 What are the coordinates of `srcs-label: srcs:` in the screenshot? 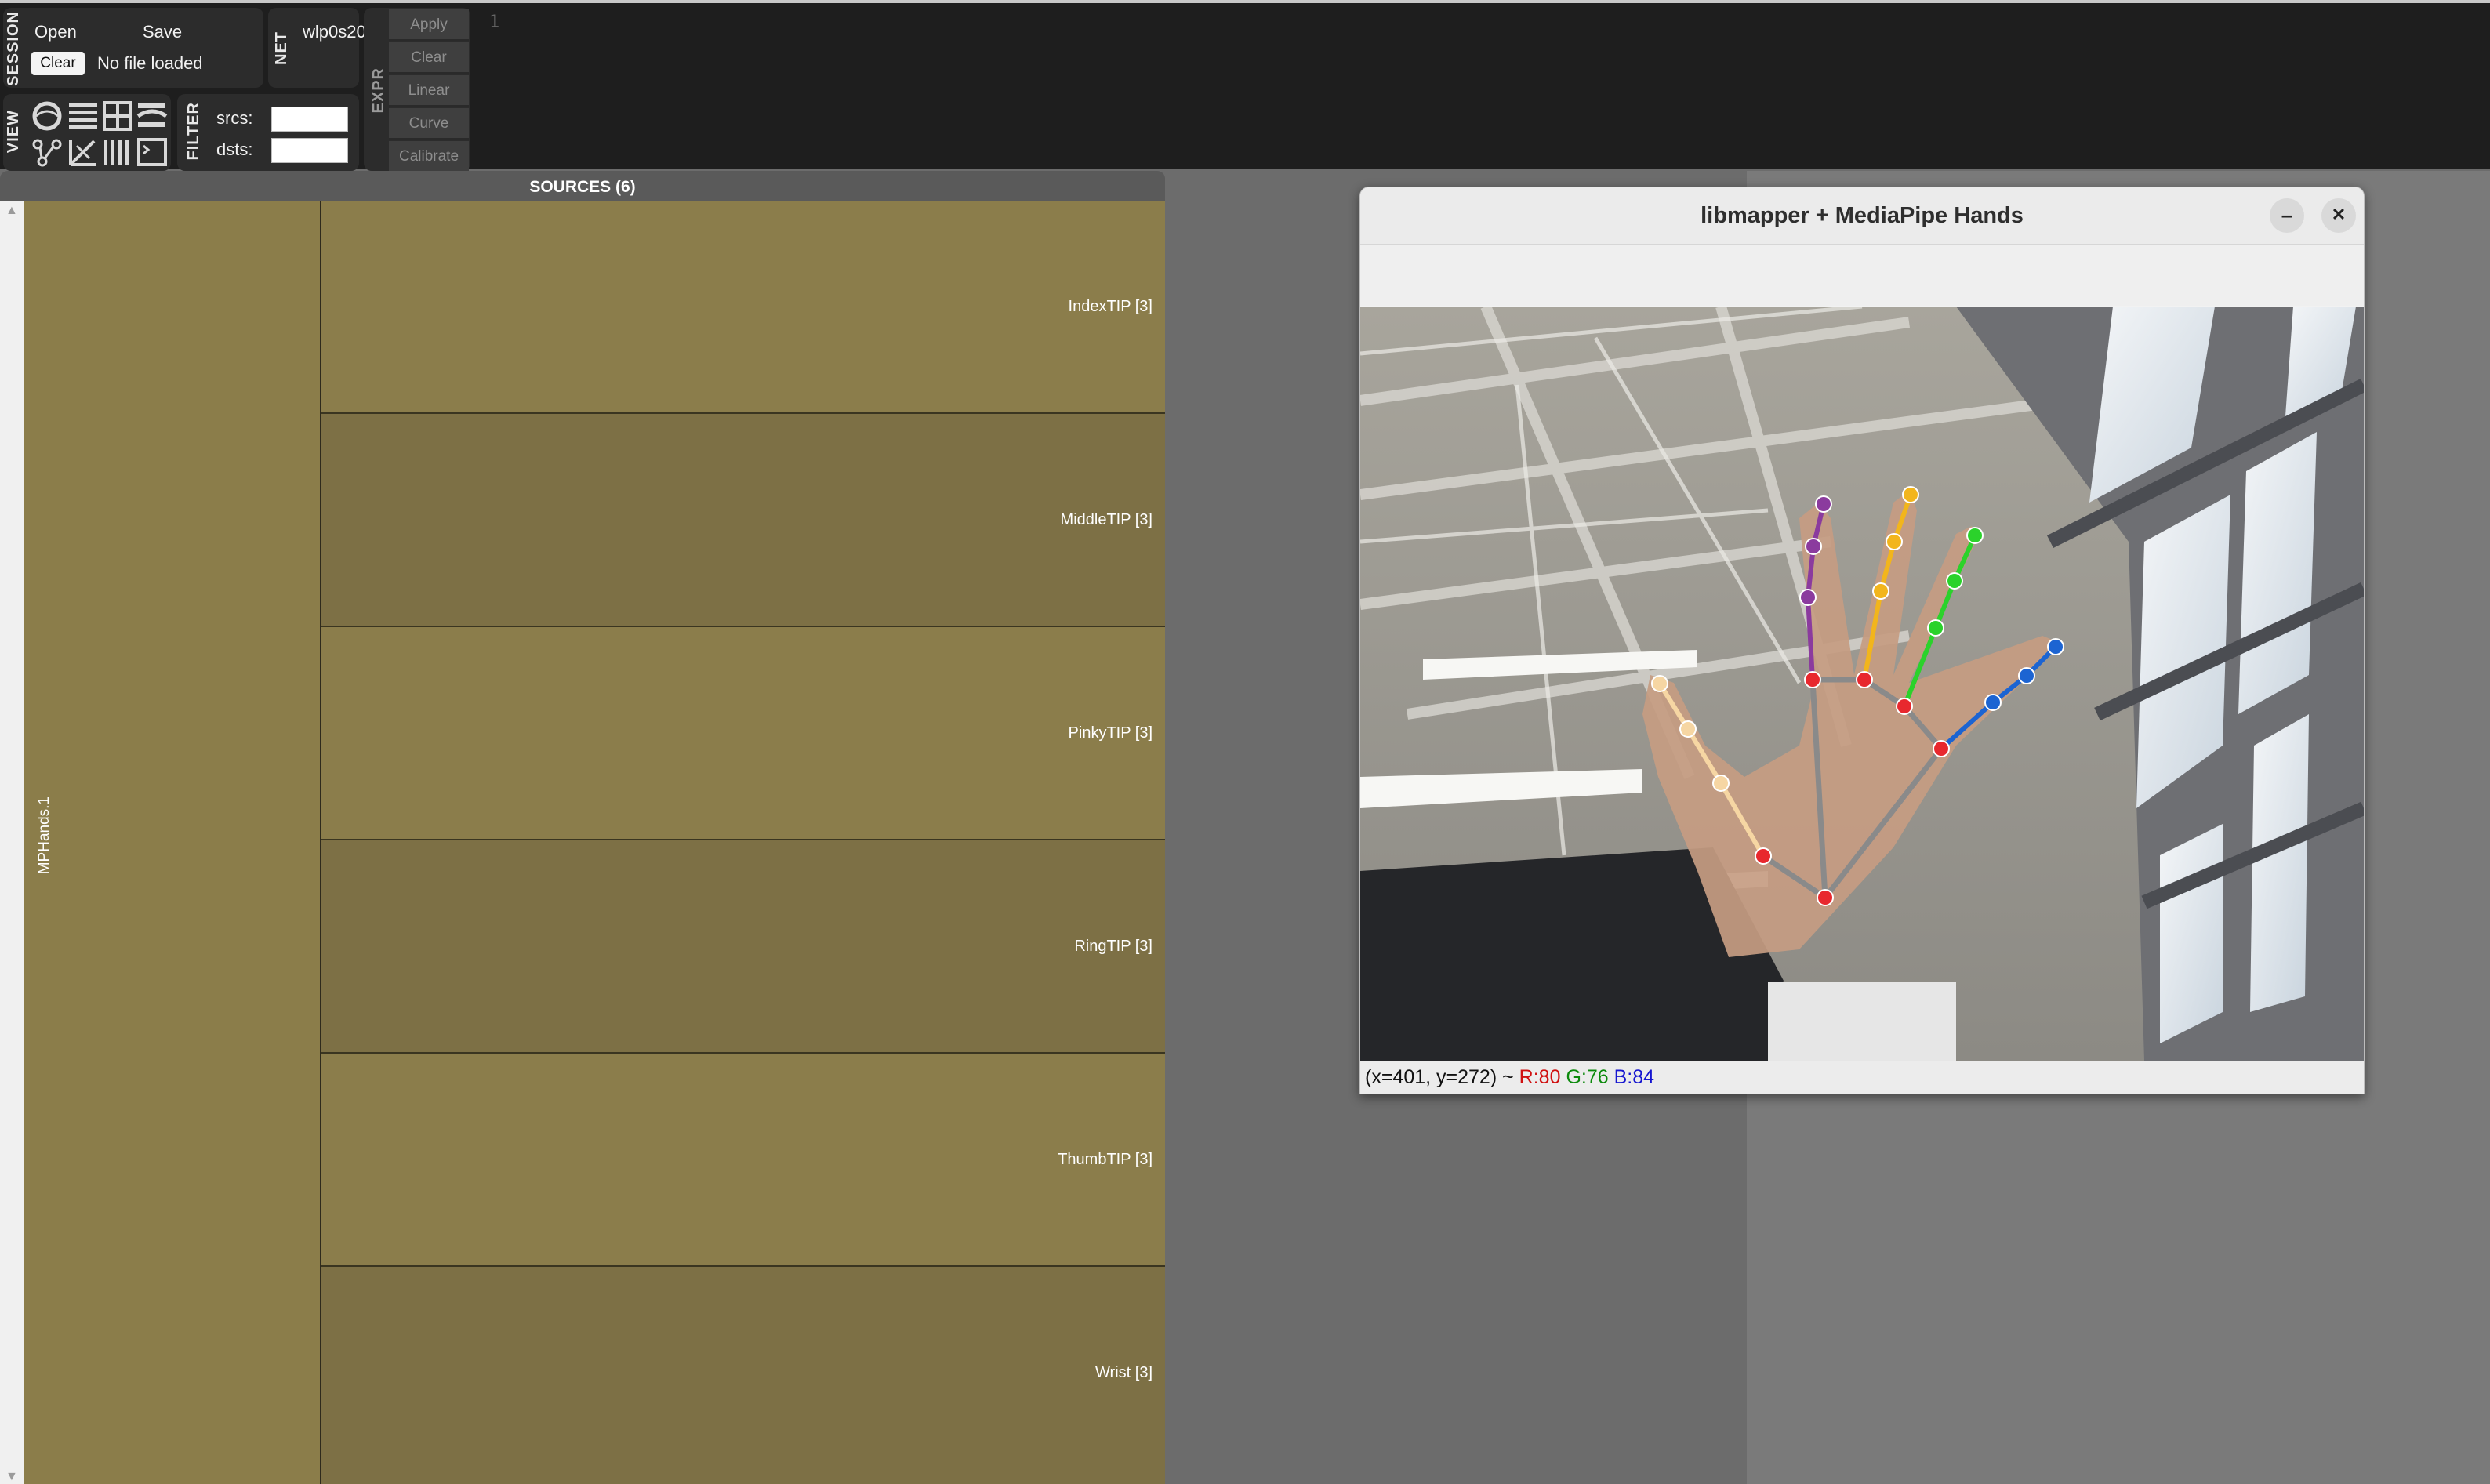 It's located at (234, 118).